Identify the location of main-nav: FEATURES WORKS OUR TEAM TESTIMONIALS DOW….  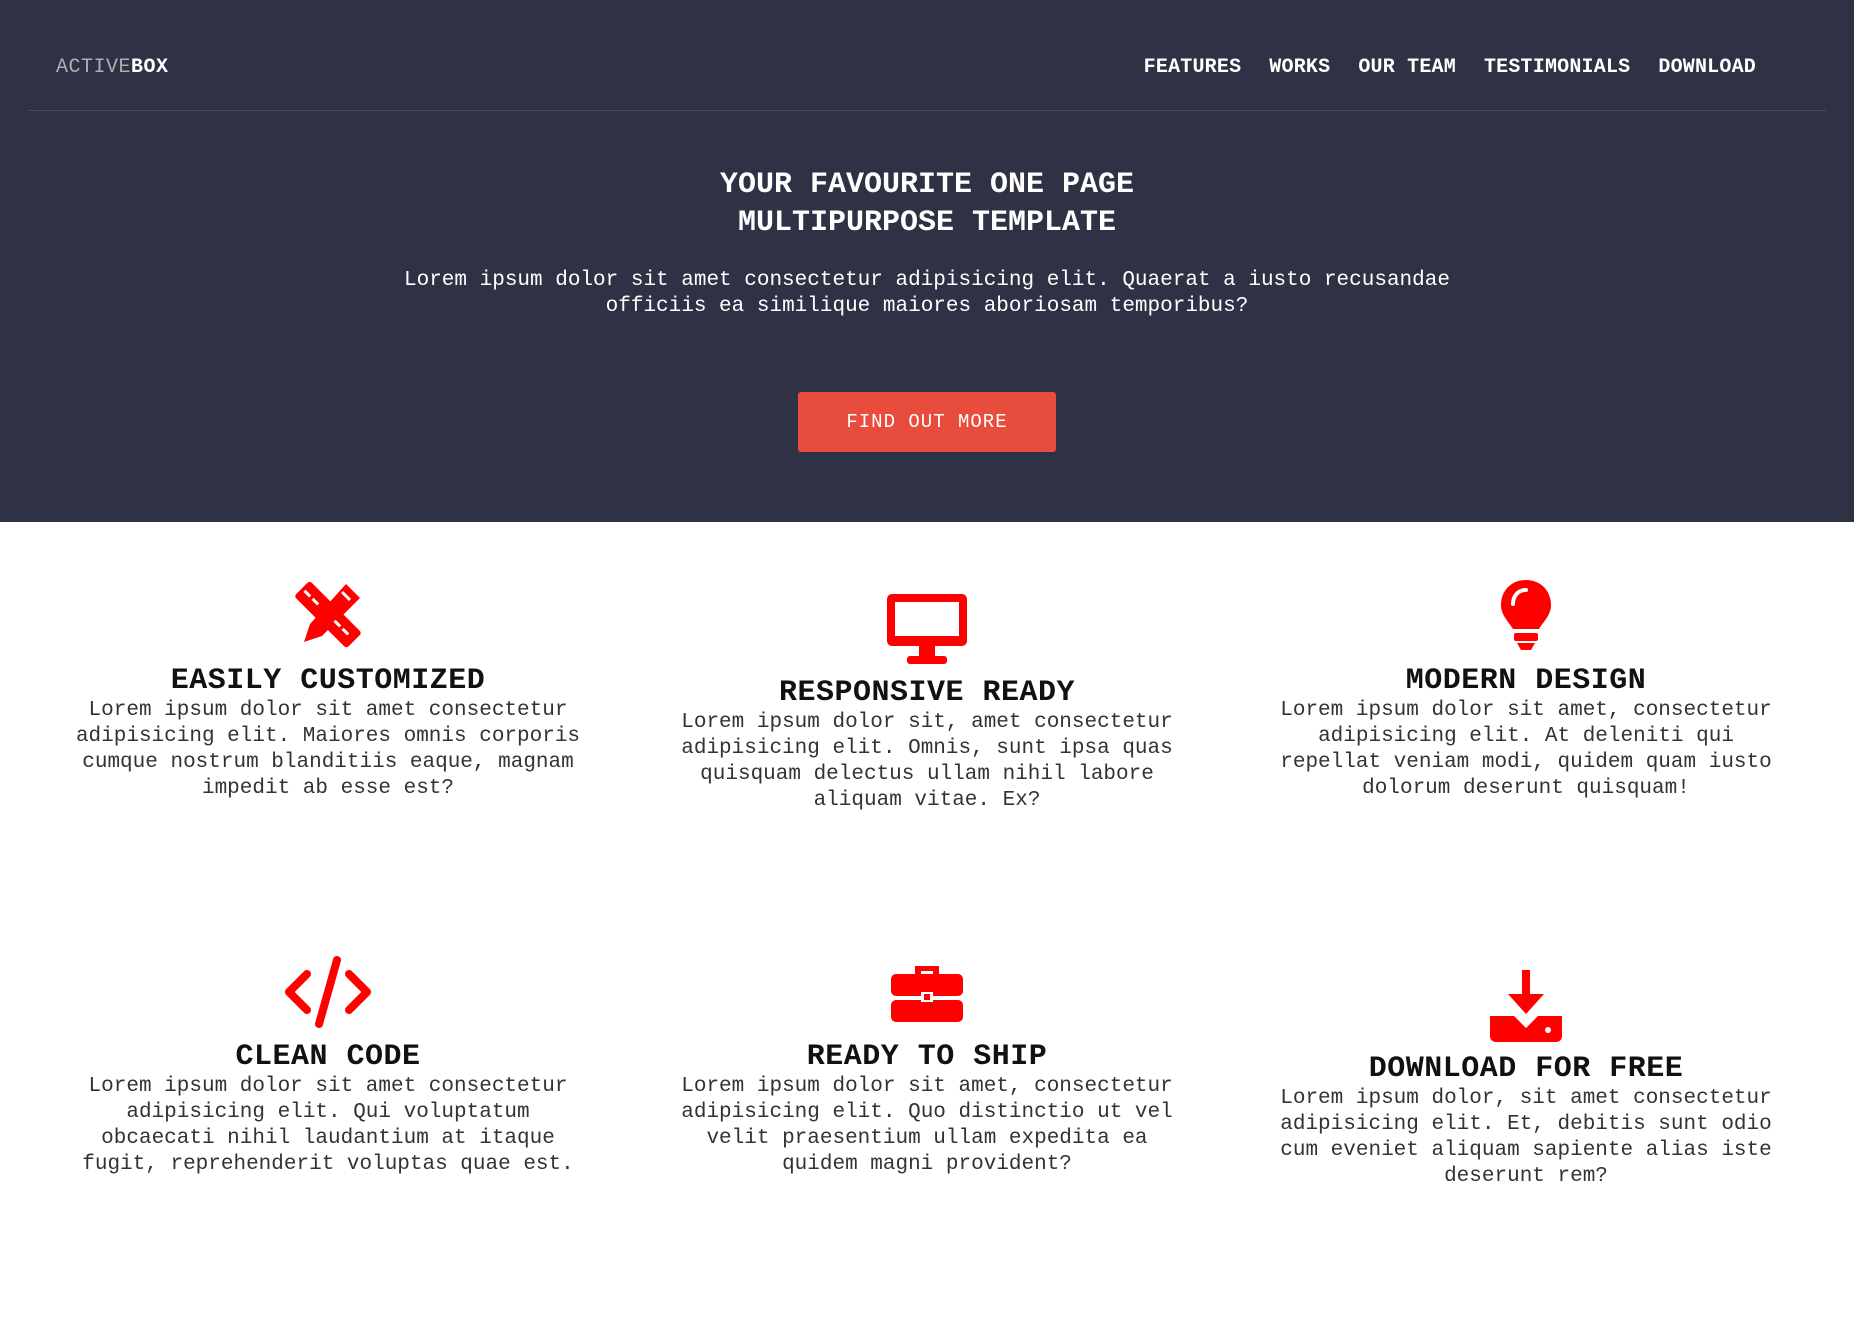
(1450, 67).